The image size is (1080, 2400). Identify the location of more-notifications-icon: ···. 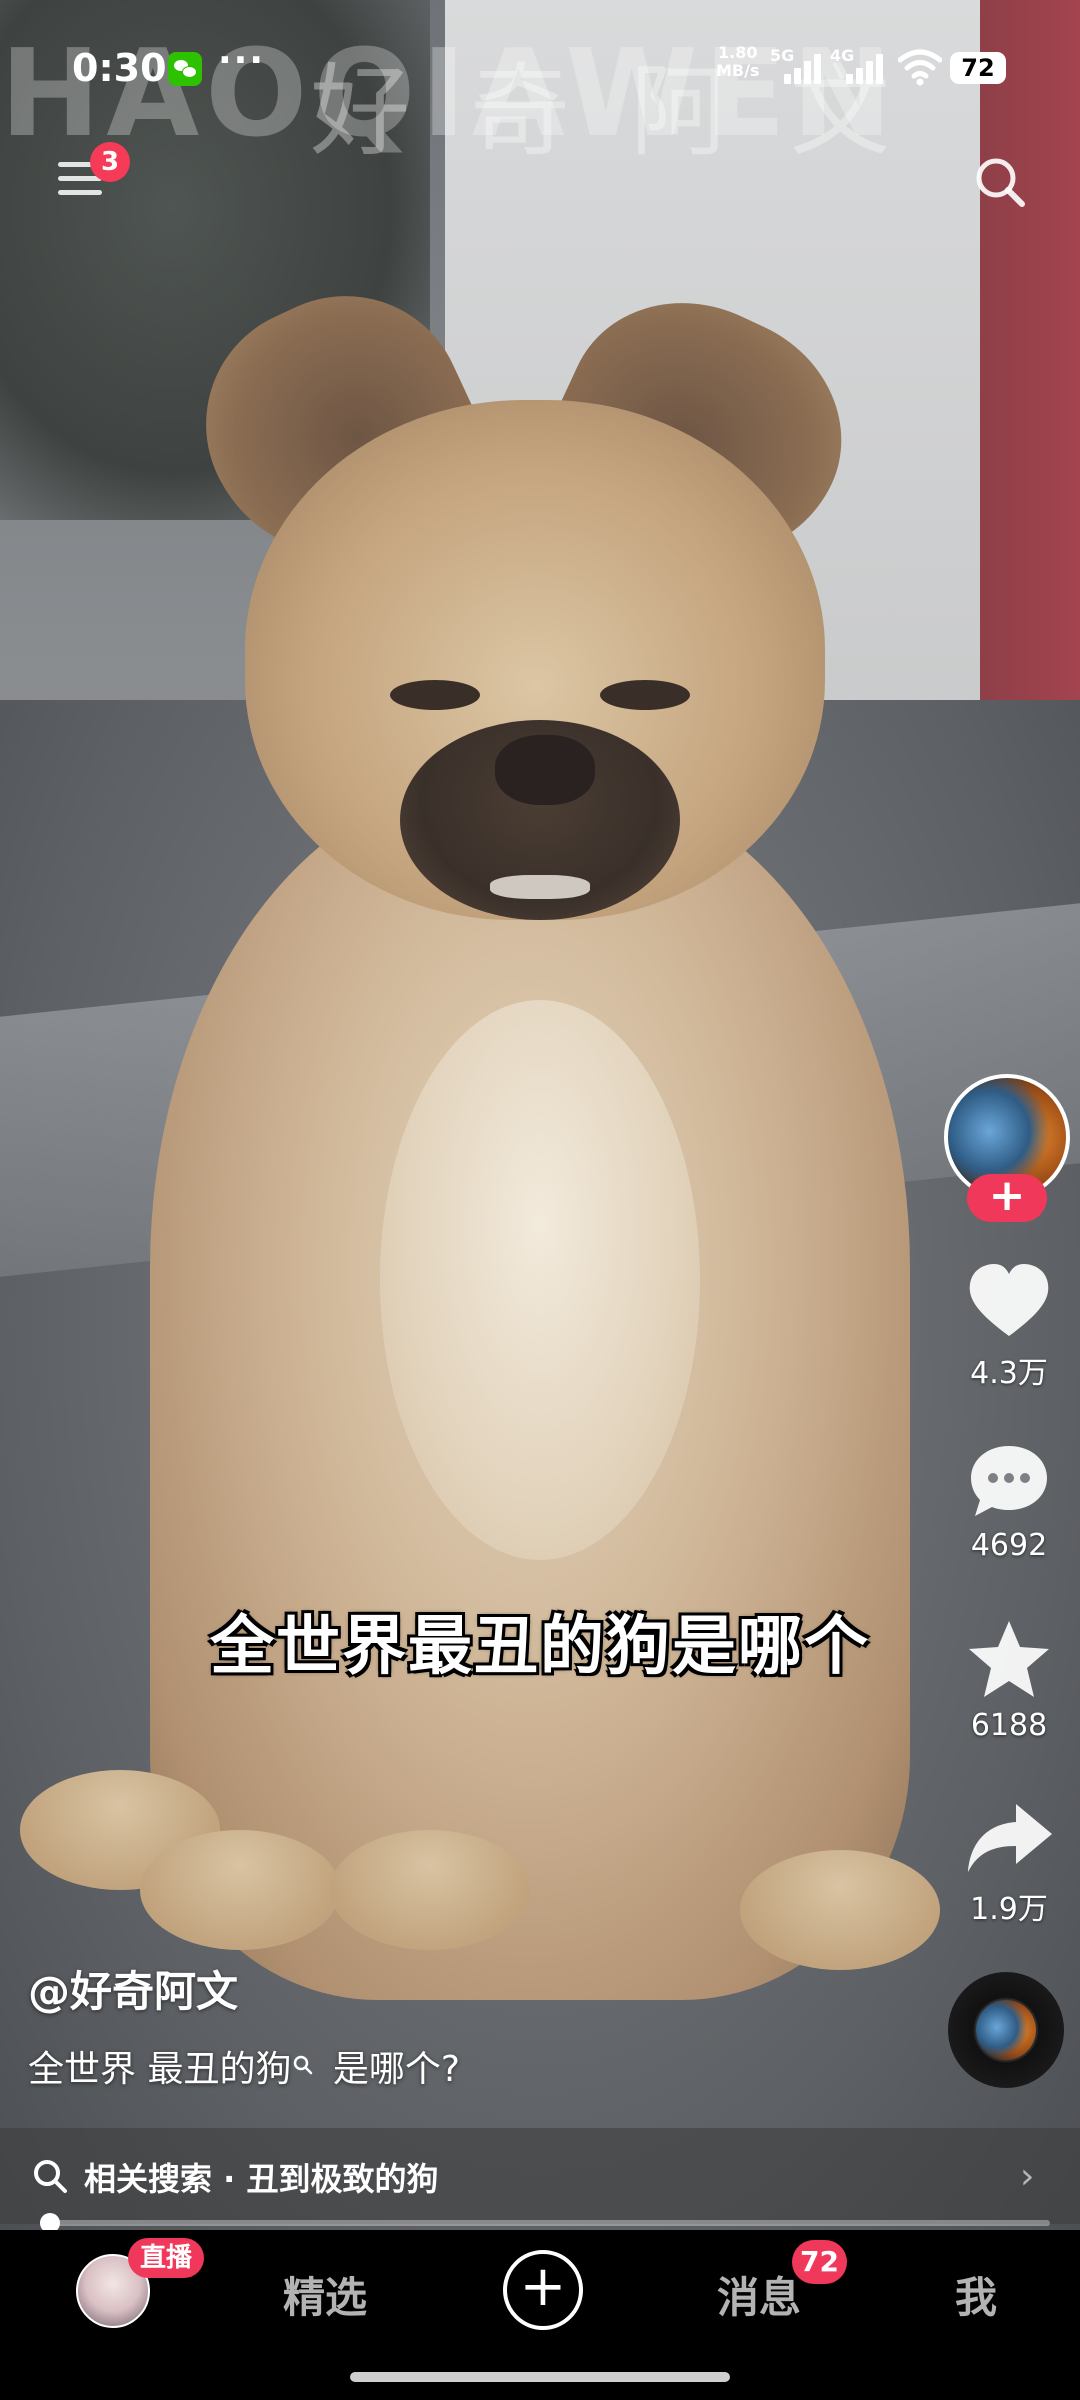
(242, 60).